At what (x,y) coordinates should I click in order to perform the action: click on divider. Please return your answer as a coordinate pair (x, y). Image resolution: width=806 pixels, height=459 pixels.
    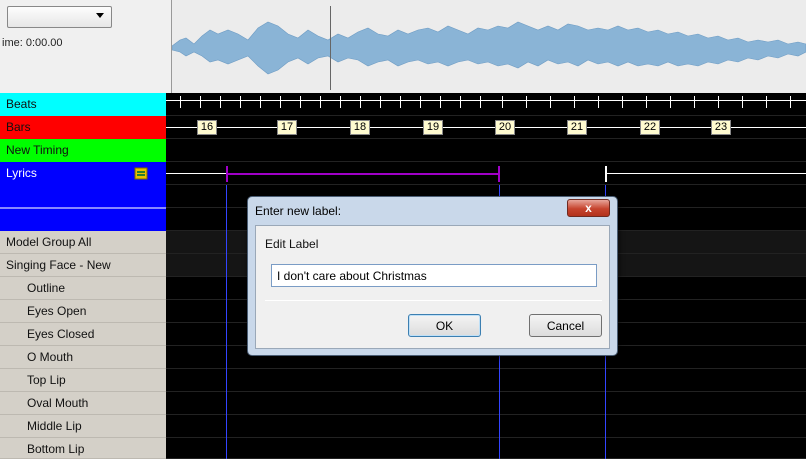
    Looking at the image, I should click on (433, 300).